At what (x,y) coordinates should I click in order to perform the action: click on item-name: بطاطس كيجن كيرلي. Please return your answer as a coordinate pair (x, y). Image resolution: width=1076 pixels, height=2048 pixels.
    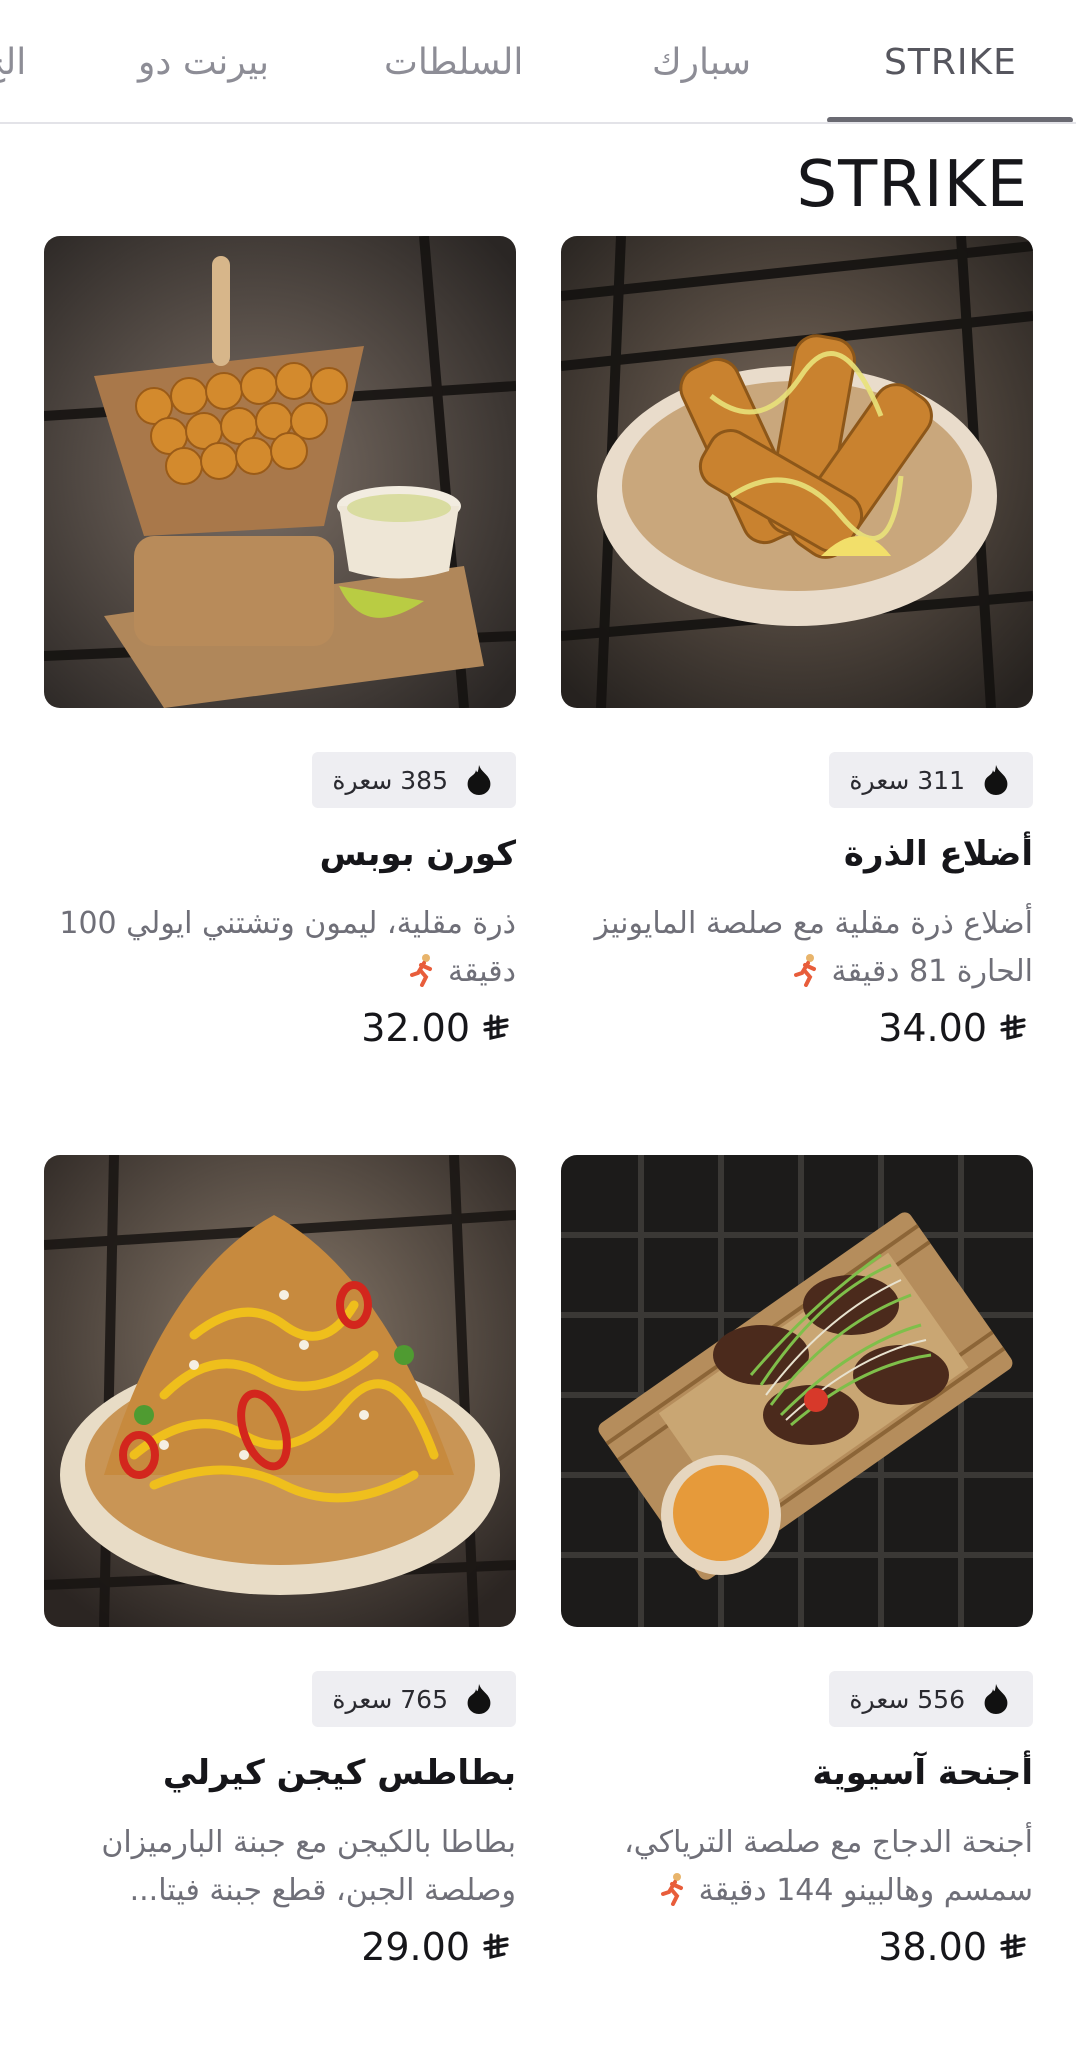
    Looking at the image, I should click on (339, 1773).